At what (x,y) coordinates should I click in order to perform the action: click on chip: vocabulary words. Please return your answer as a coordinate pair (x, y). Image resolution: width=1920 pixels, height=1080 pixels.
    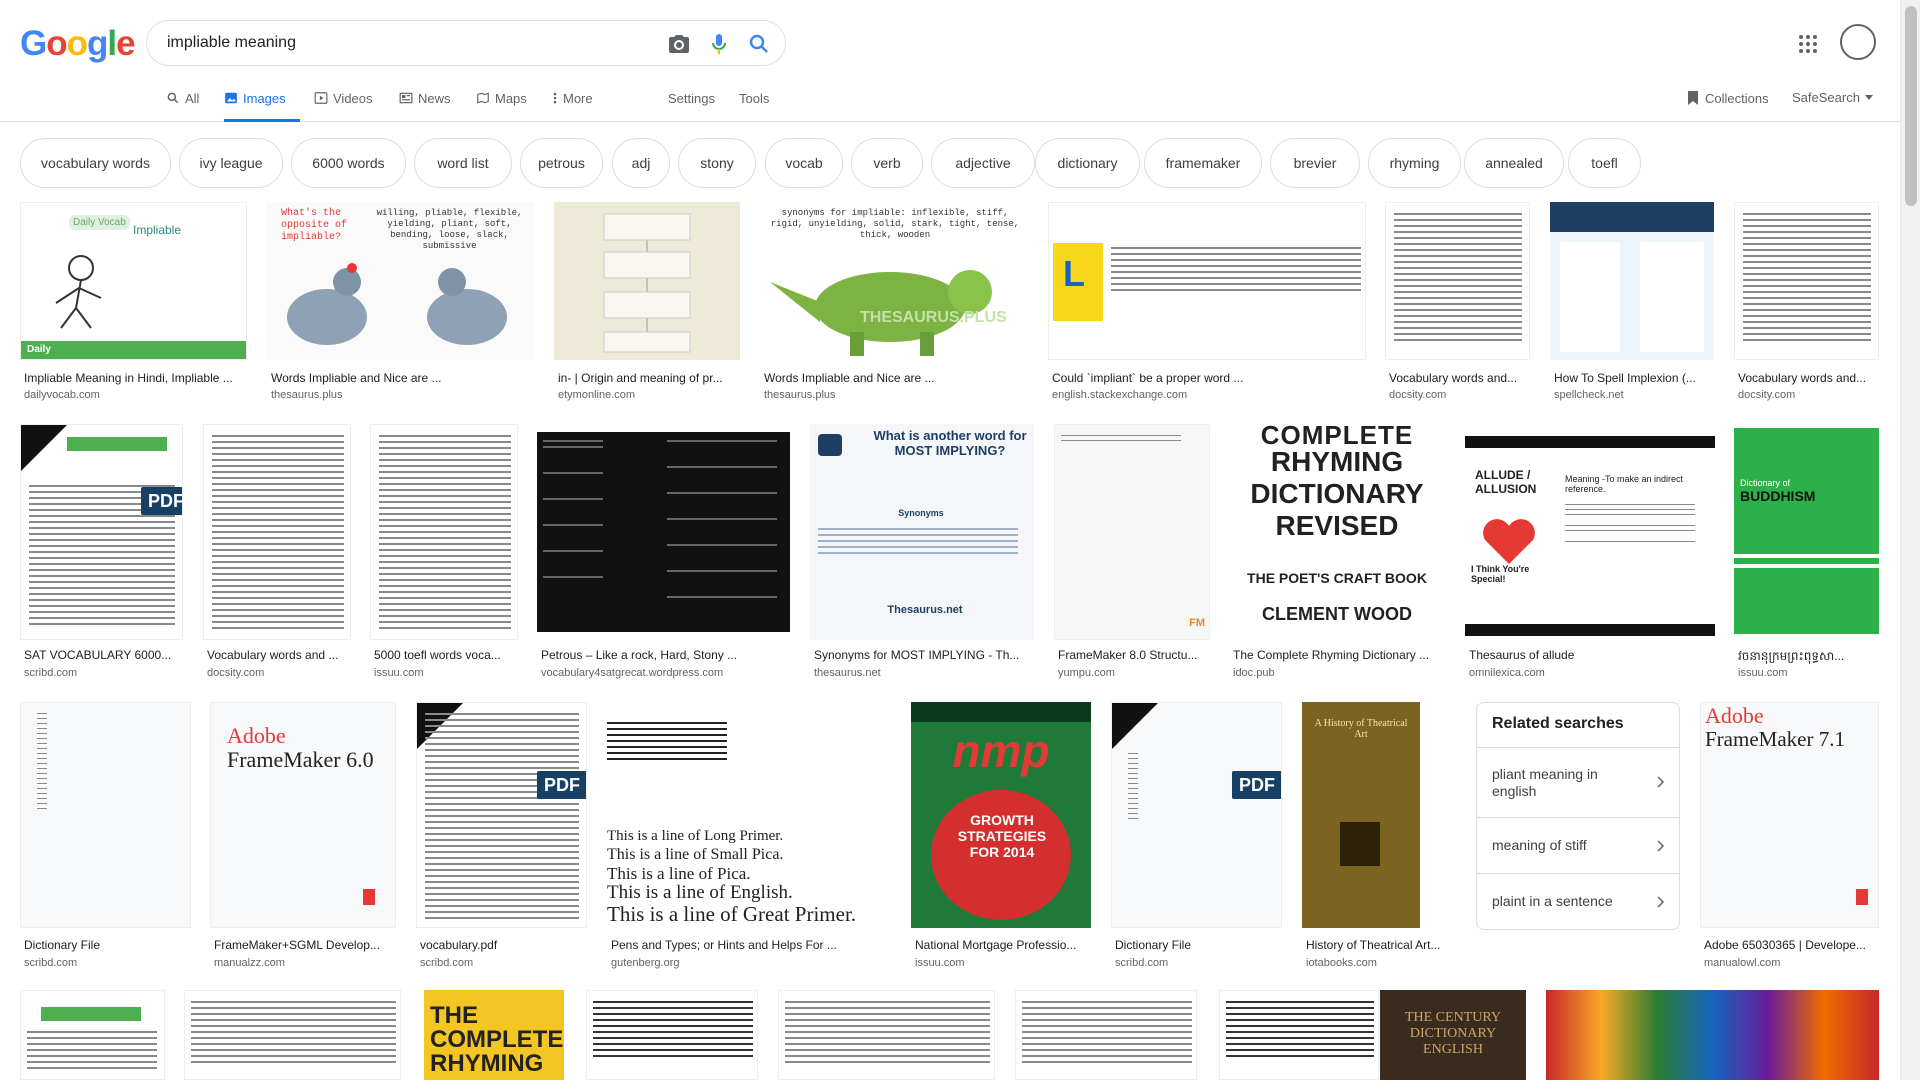
    Looking at the image, I should click on (95, 163).